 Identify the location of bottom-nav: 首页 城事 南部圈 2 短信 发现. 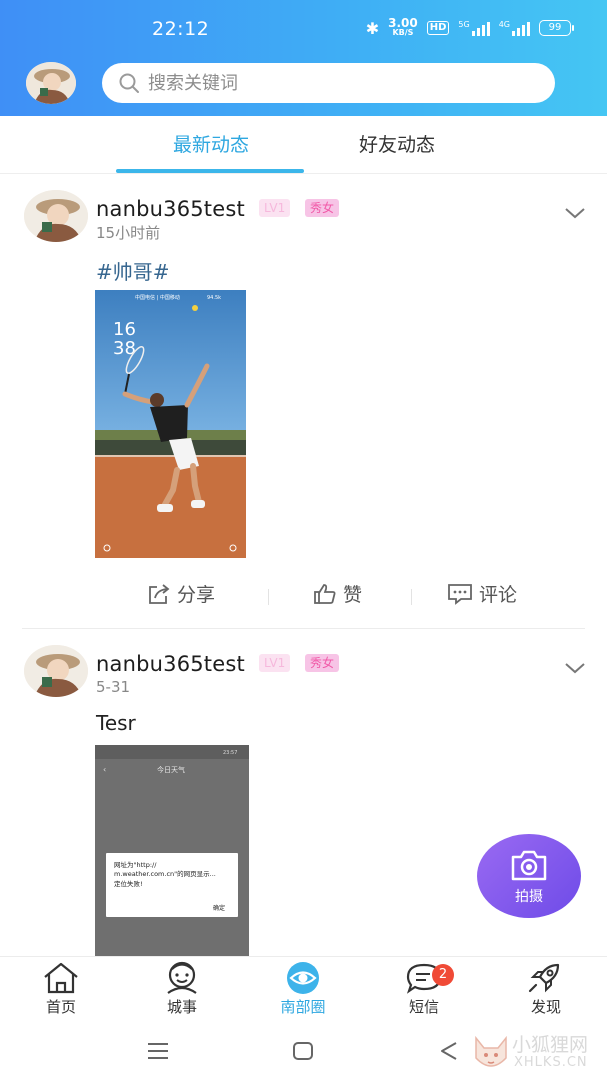
(303, 990).